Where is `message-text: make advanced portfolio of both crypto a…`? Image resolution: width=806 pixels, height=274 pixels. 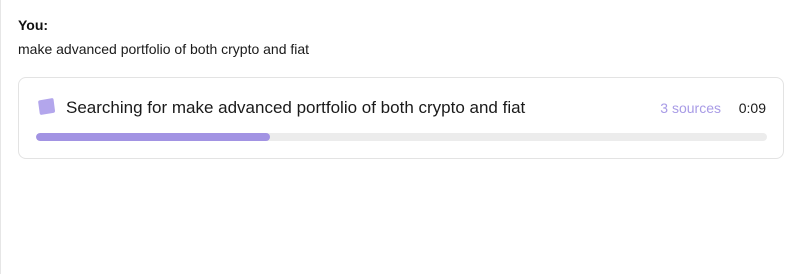
message-text: make advanced portfolio of both crypto a… is located at coordinates (164, 49).